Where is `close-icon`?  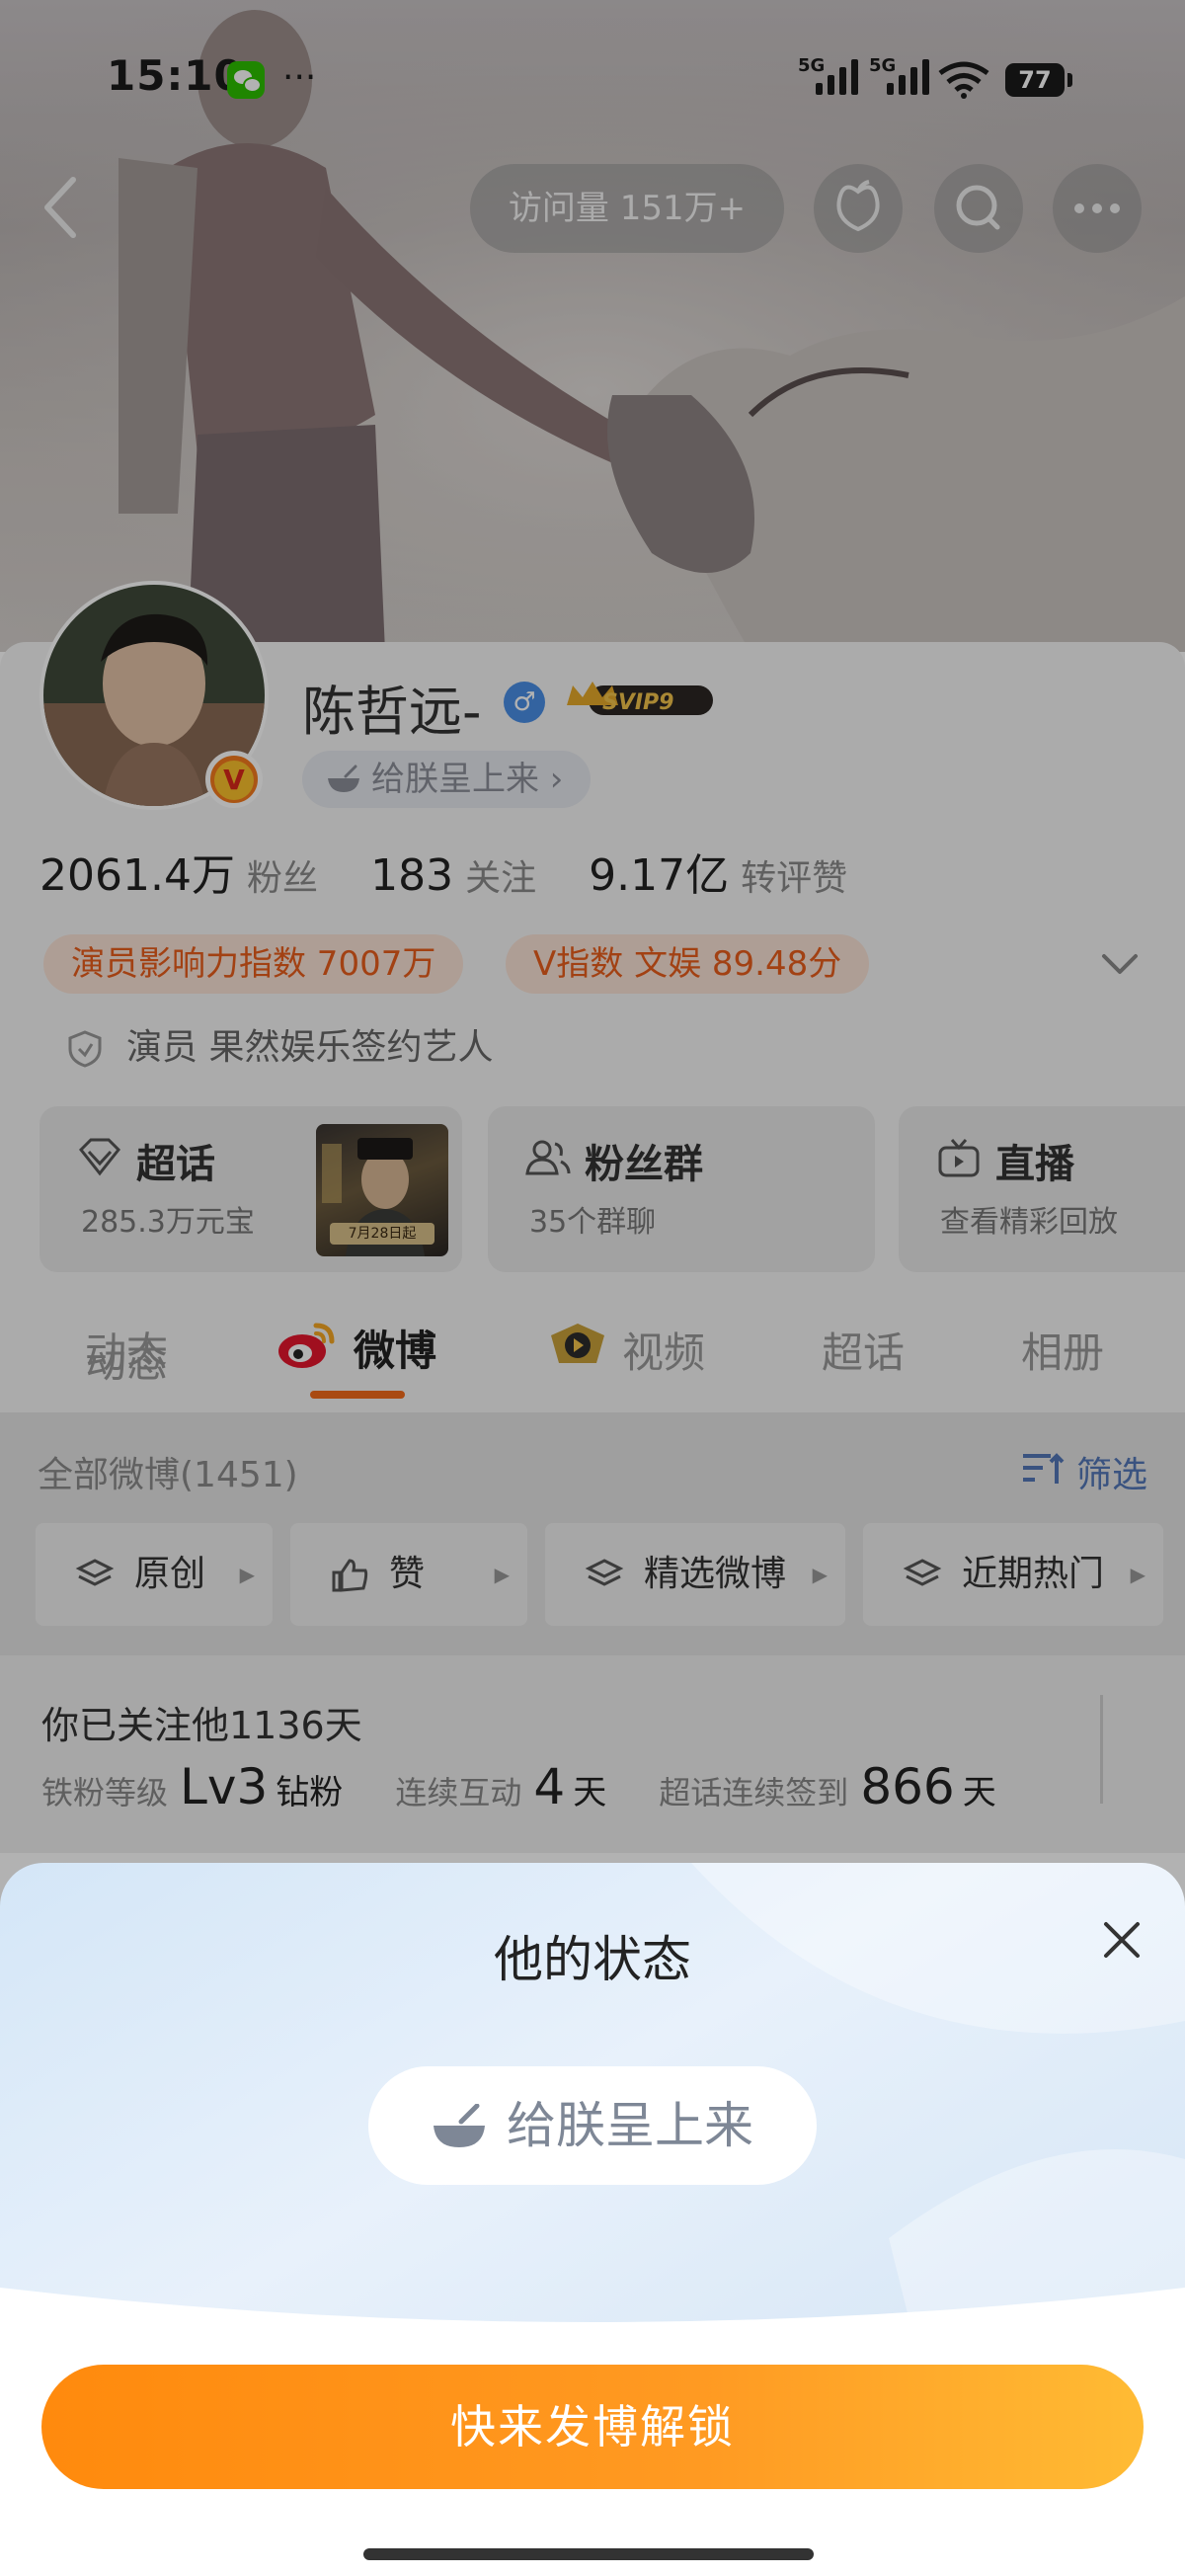 close-icon is located at coordinates (1122, 1940).